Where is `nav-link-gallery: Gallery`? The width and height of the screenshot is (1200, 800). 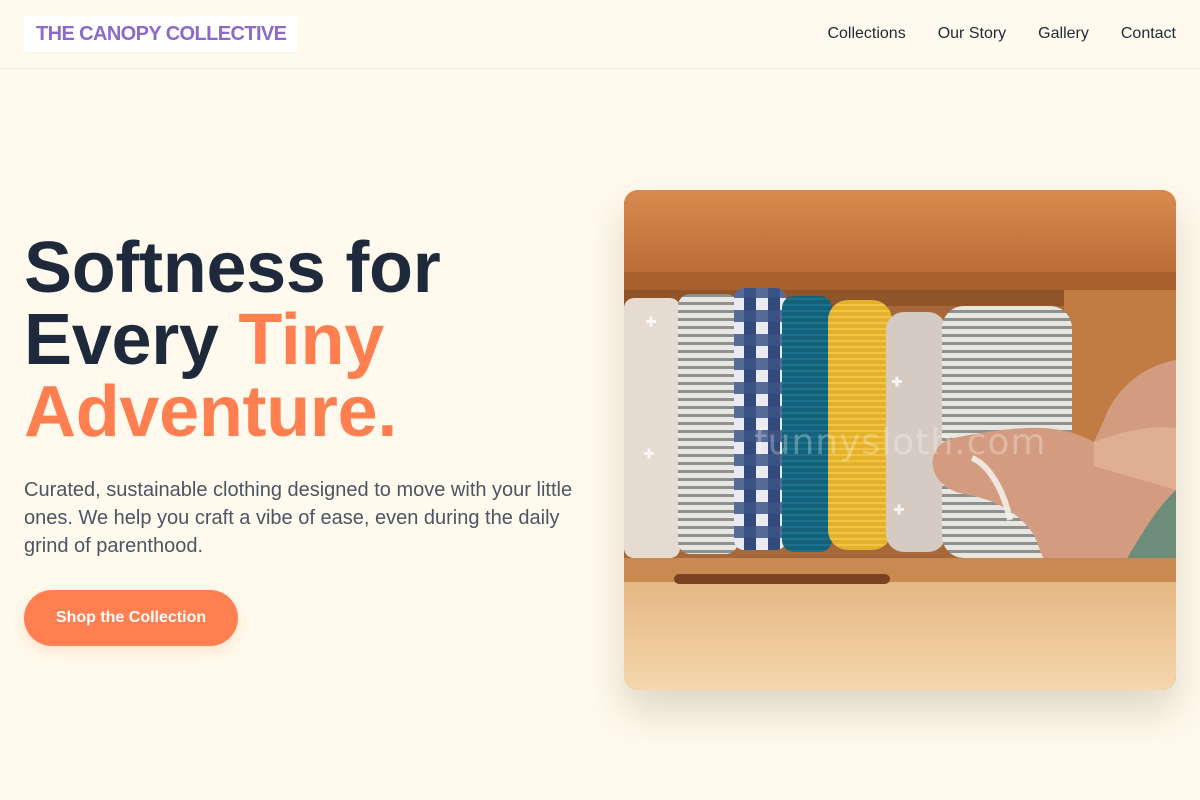 nav-link-gallery: Gallery is located at coordinates (1063, 34).